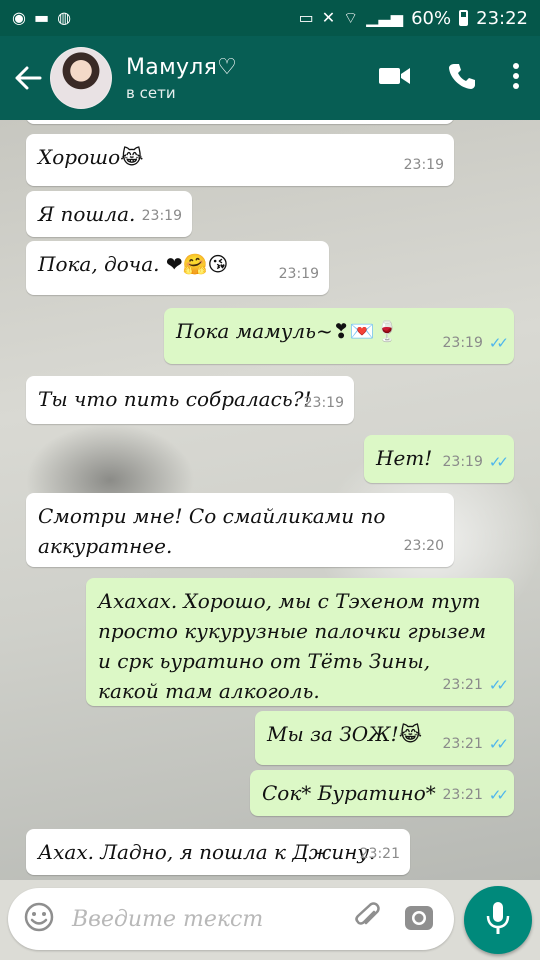  Describe the element at coordinates (213, 919) in the screenshot. I see `message-input: Введите текст` at that location.